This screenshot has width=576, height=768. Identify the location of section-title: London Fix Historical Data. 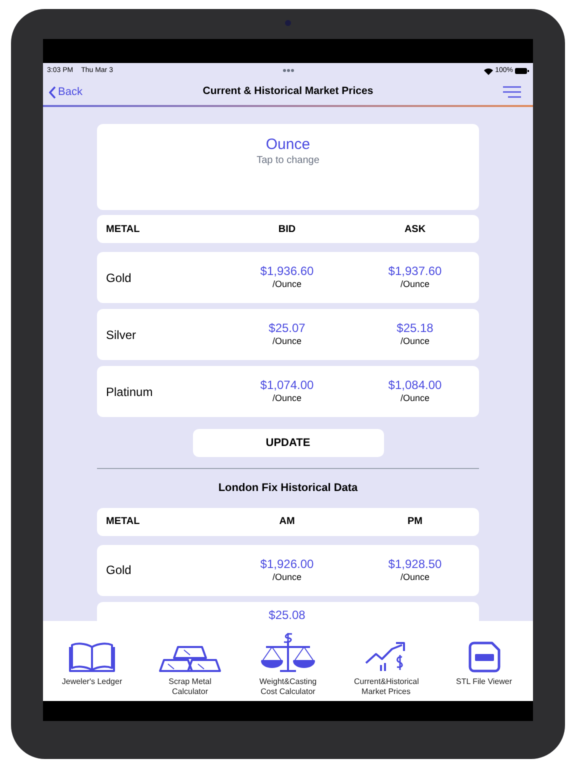
(288, 488).